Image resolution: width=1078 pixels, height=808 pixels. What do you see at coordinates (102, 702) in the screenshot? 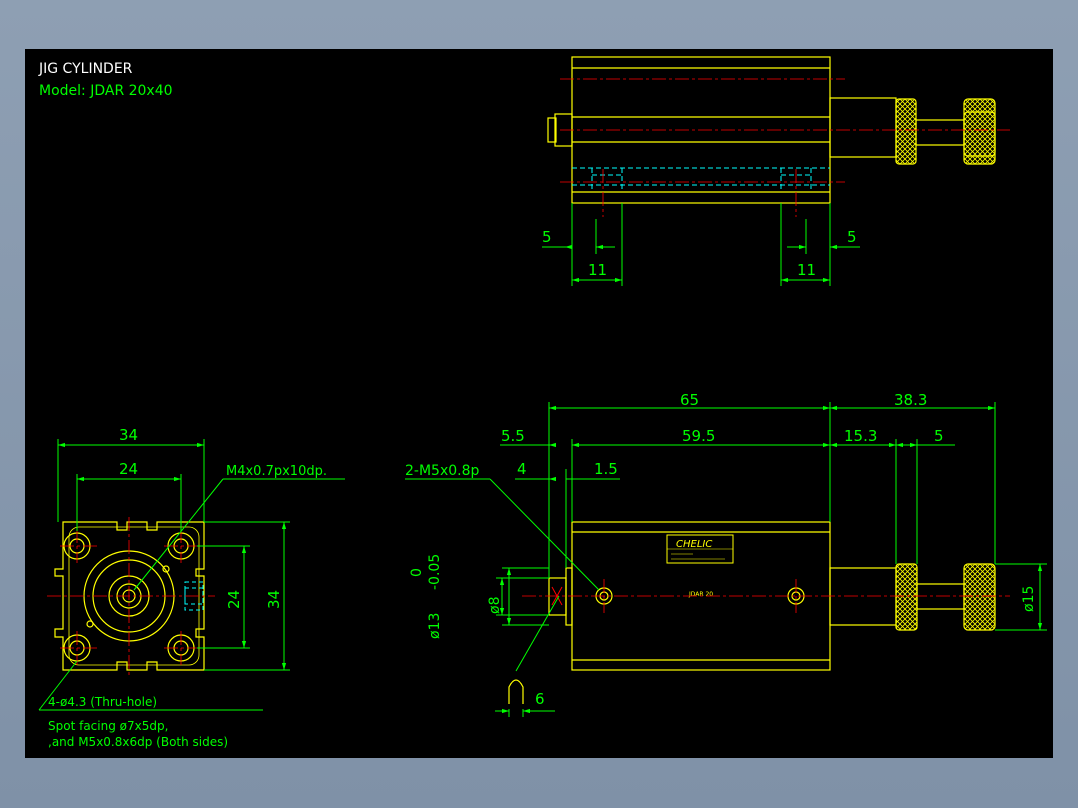
I see `callout-holes: 4-ø4.3 (Thru-hole)` at bounding box center [102, 702].